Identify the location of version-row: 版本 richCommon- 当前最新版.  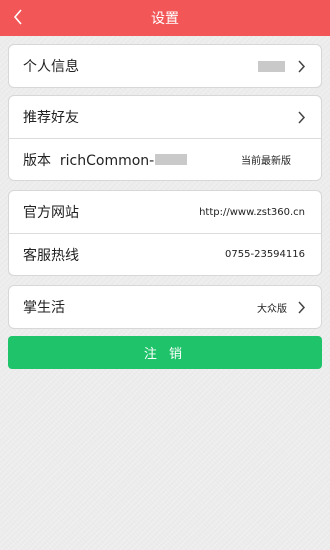
(165, 159).